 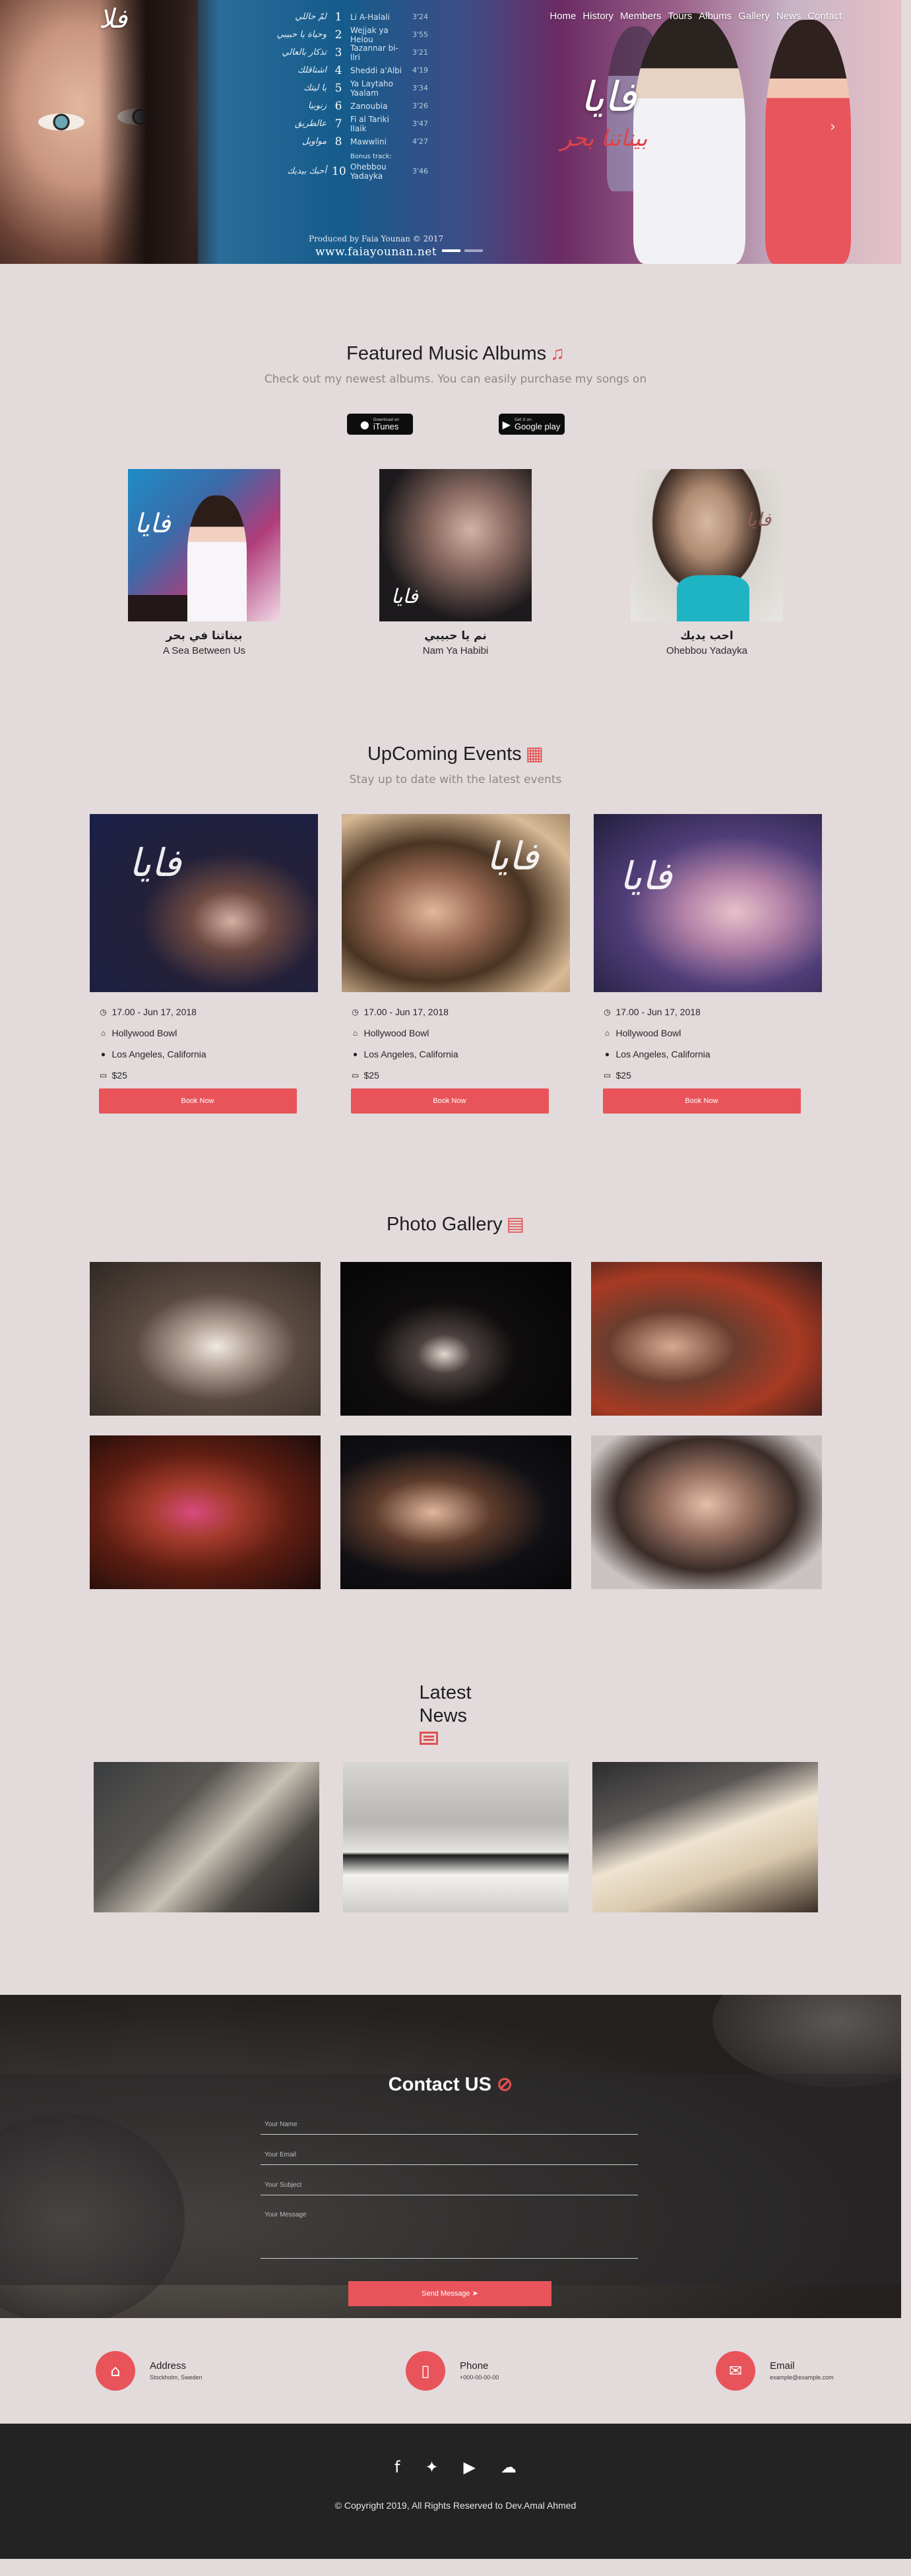 I want to click on album-title-en: Nam Ya Habibi, so click(x=455, y=650).